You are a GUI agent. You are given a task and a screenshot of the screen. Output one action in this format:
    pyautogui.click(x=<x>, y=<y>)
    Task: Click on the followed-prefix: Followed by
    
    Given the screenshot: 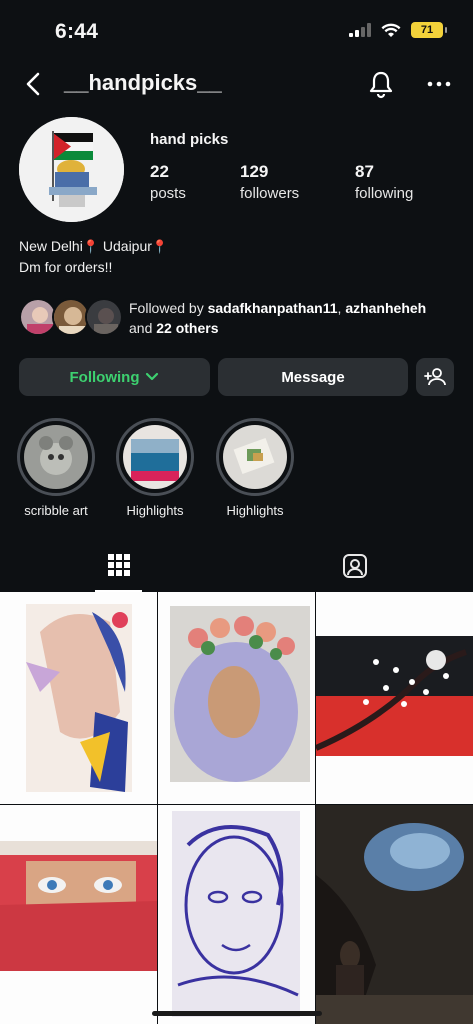 What is the action you would take?
    pyautogui.click(x=168, y=308)
    